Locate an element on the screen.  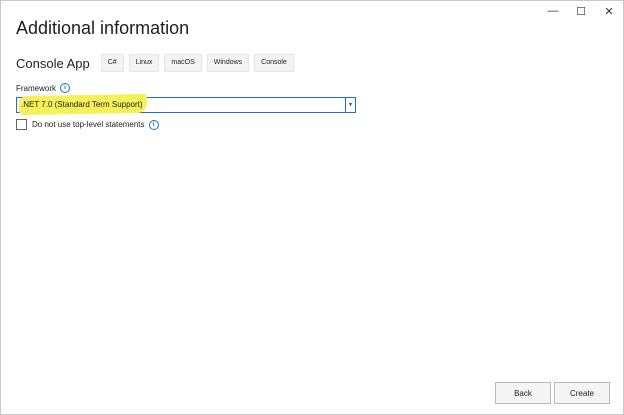
framework-label: Framework is located at coordinates (36, 88).